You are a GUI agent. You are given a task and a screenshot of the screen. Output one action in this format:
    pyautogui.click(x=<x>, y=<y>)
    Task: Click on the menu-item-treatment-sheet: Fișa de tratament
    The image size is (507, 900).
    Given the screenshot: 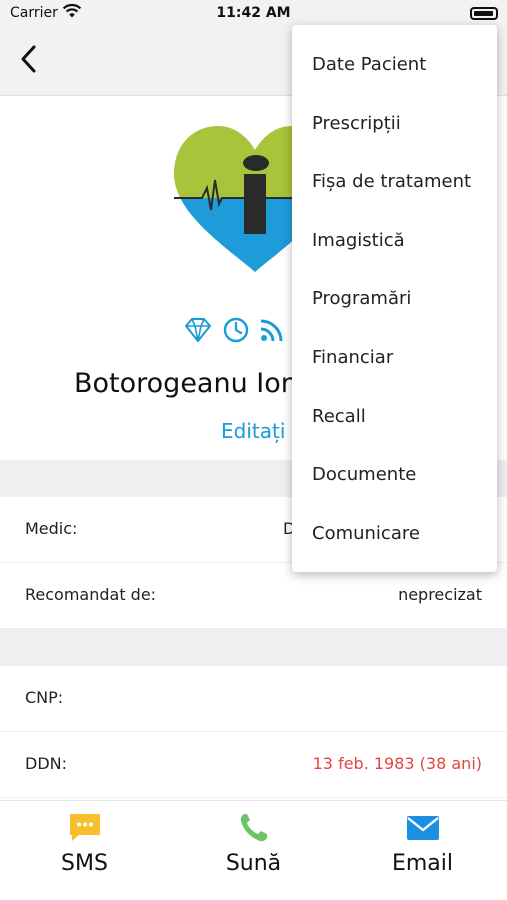 What is the action you would take?
    pyautogui.click(x=391, y=181)
    